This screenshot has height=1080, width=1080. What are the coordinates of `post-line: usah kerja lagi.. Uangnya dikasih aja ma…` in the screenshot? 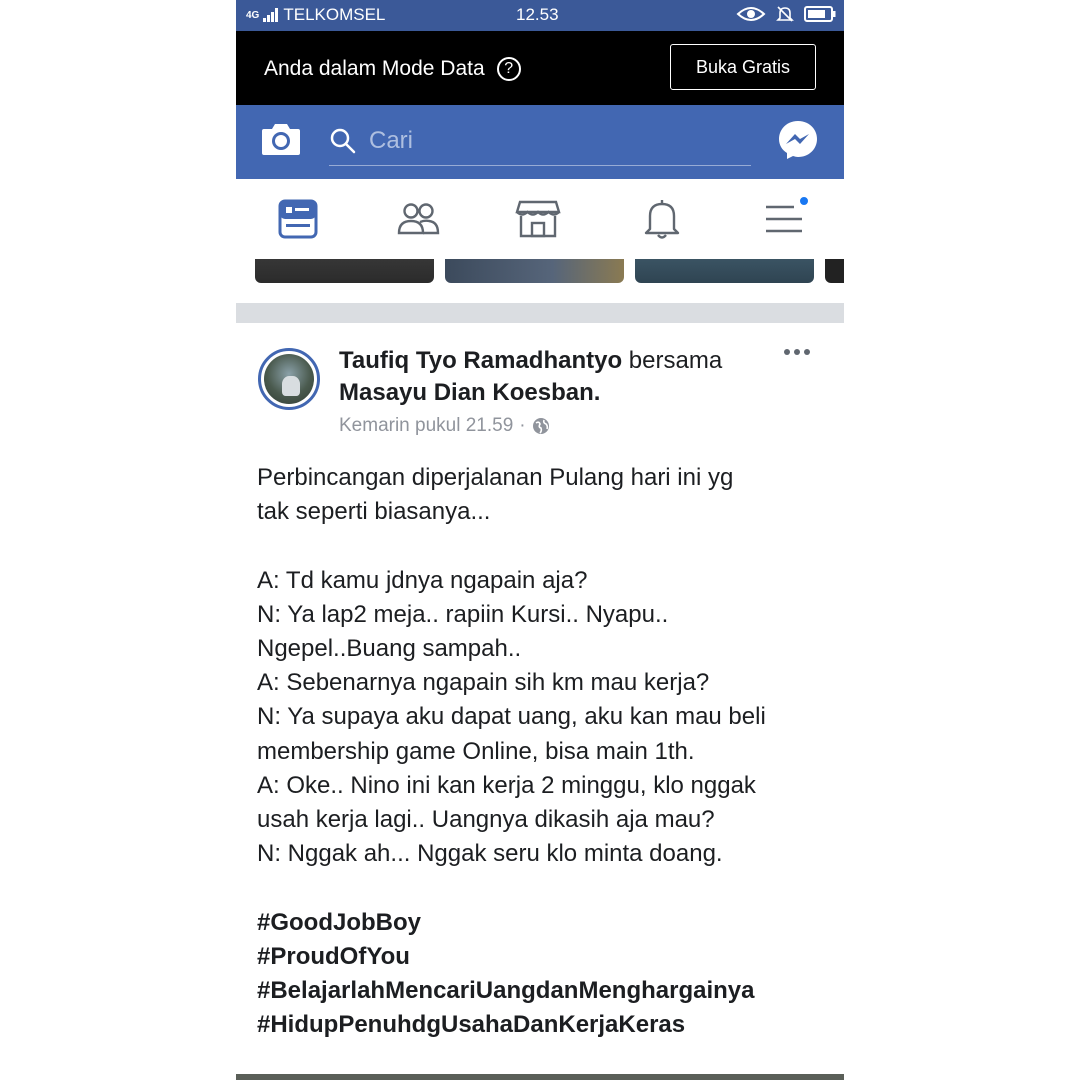 It's located at (486, 820).